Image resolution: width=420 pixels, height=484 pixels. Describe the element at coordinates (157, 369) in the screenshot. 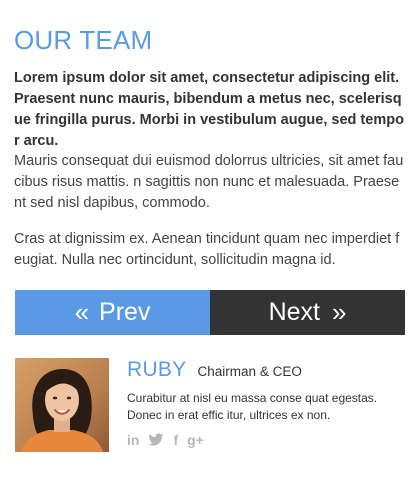

I see `member-name: RUBY` at that location.